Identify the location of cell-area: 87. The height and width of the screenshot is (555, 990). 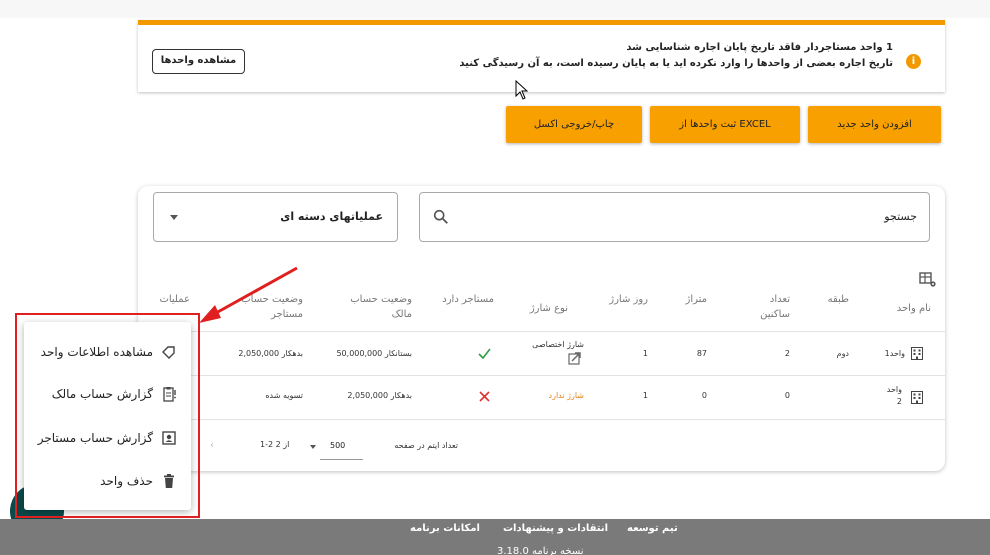
(701, 353).